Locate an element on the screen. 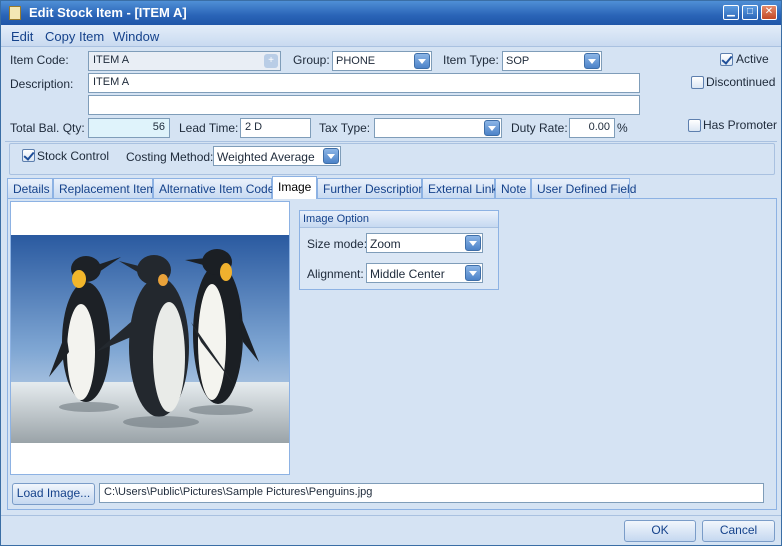  costing-method-label: Costing Method: is located at coordinates (170, 157).